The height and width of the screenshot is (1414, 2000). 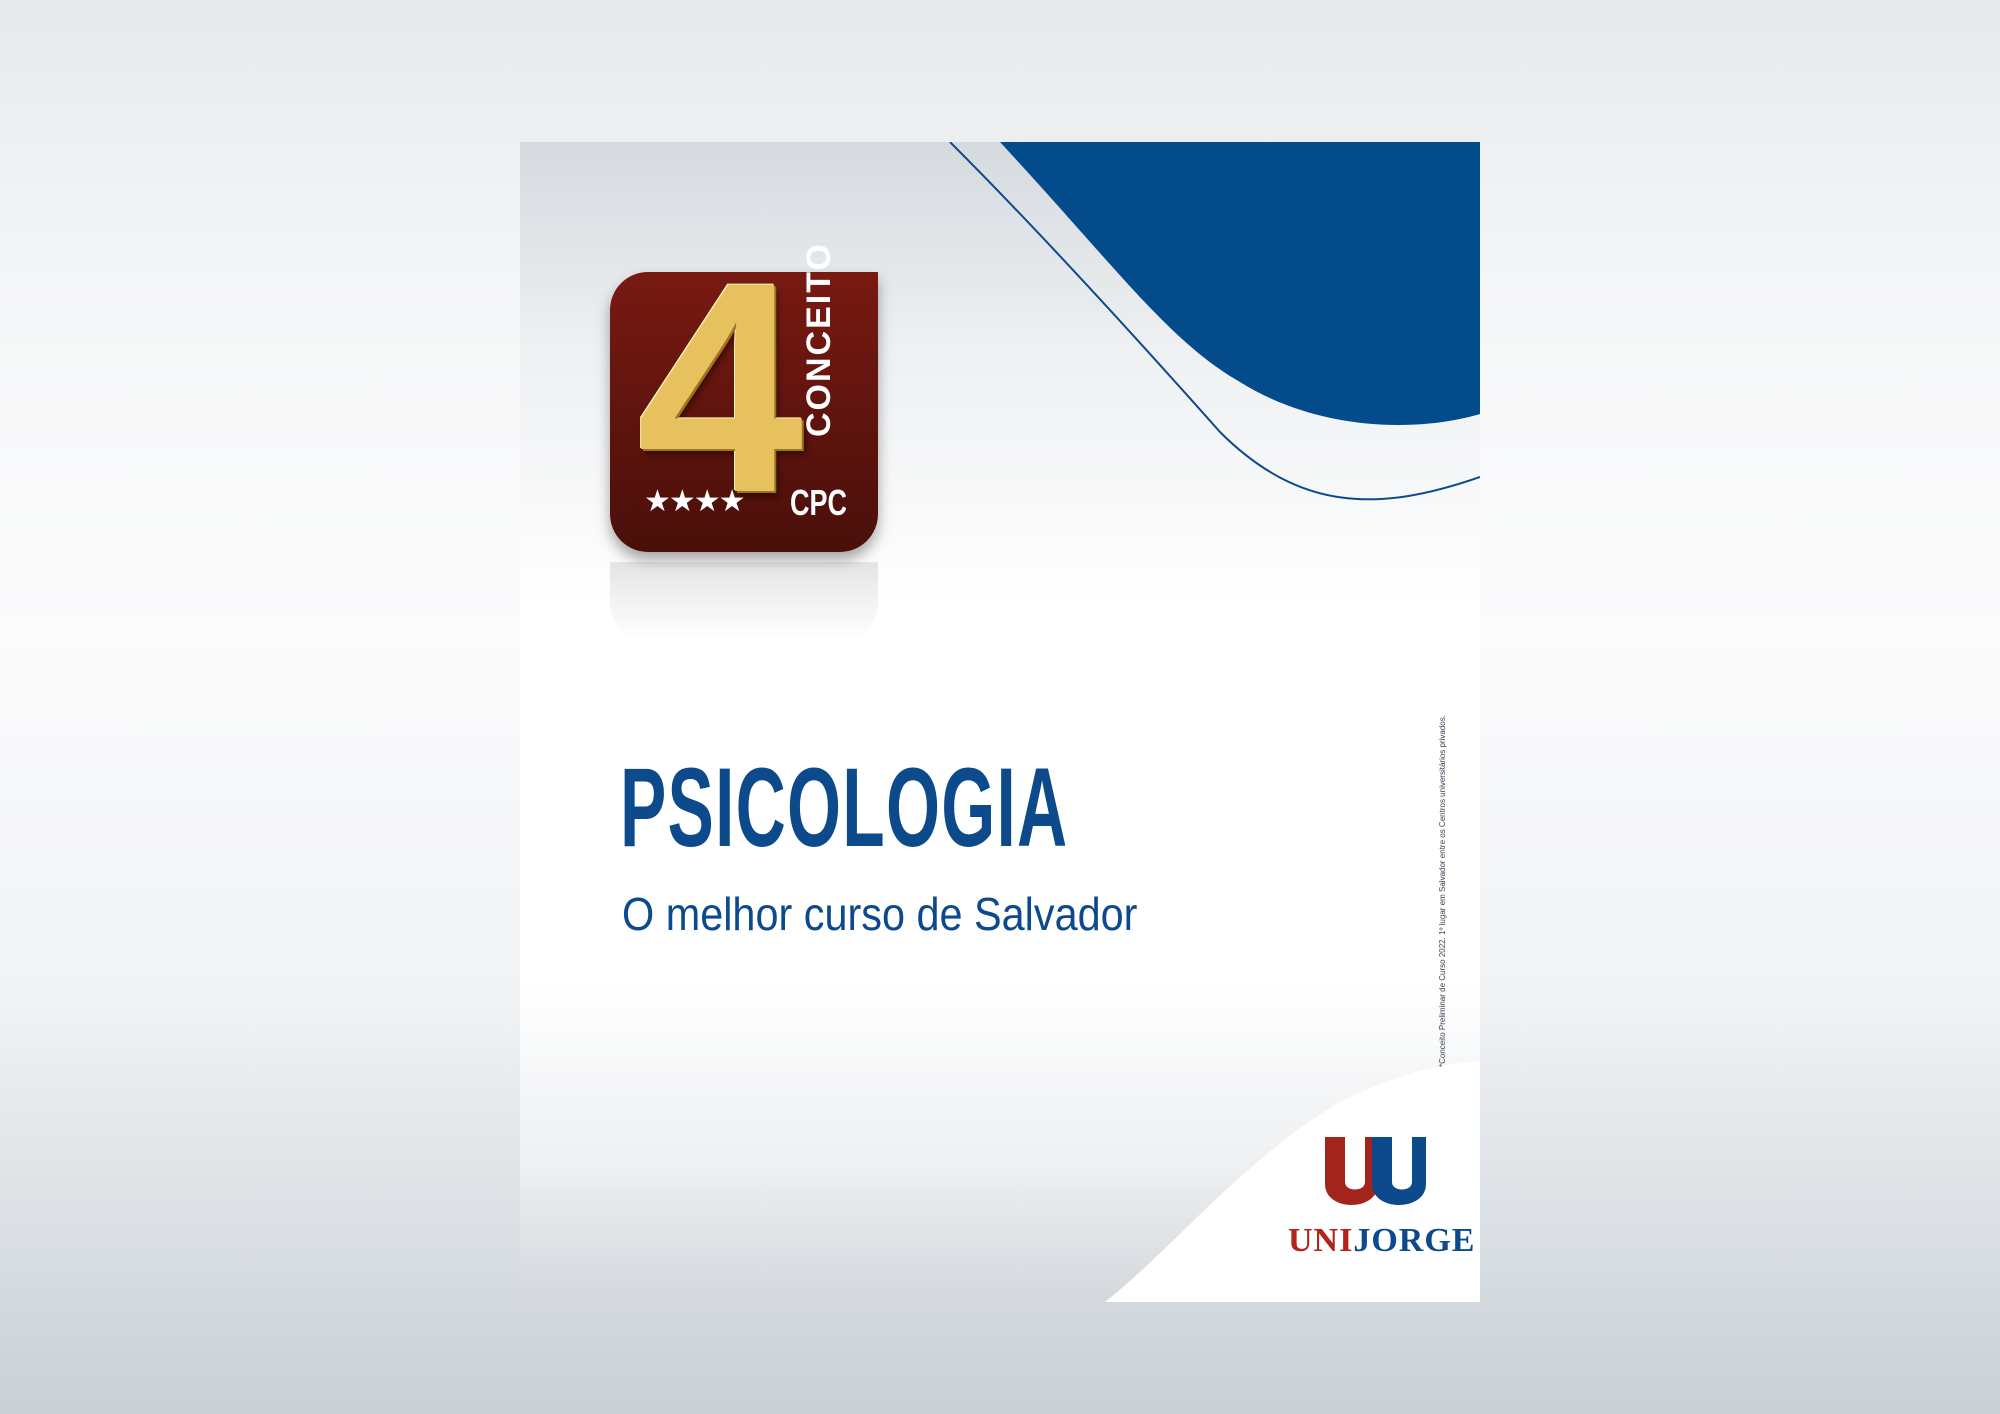 What do you see at coordinates (744, 602) in the screenshot?
I see `badge-reflection` at bounding box center [744, 602].